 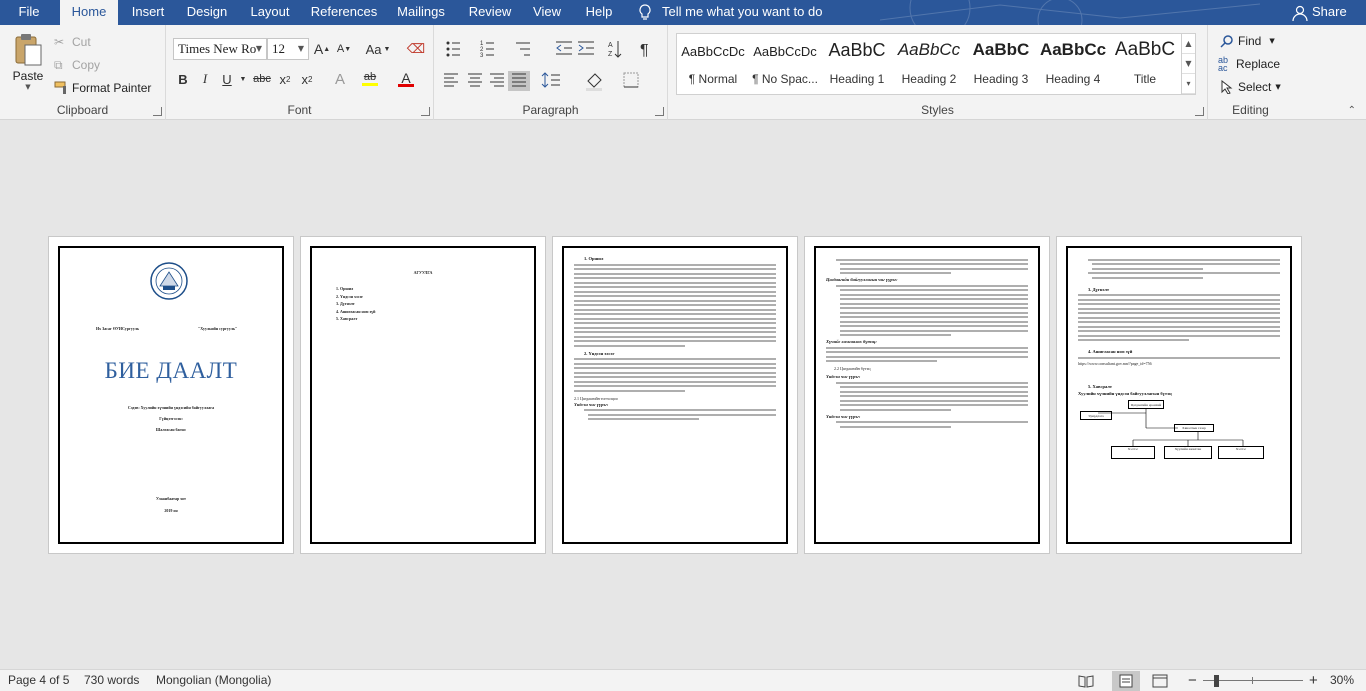 I want to click on clipboard-launcher-icon, so click(x=157, y=111).